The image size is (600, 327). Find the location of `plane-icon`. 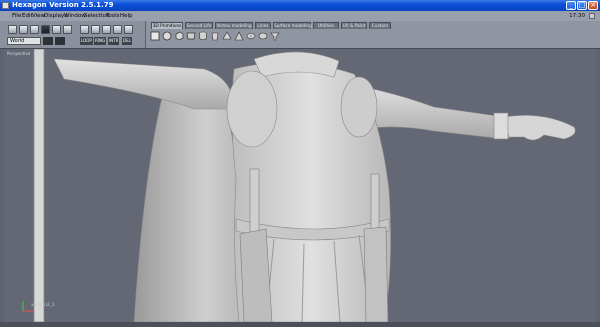

plane-icon is located at coordinates (155, 36).